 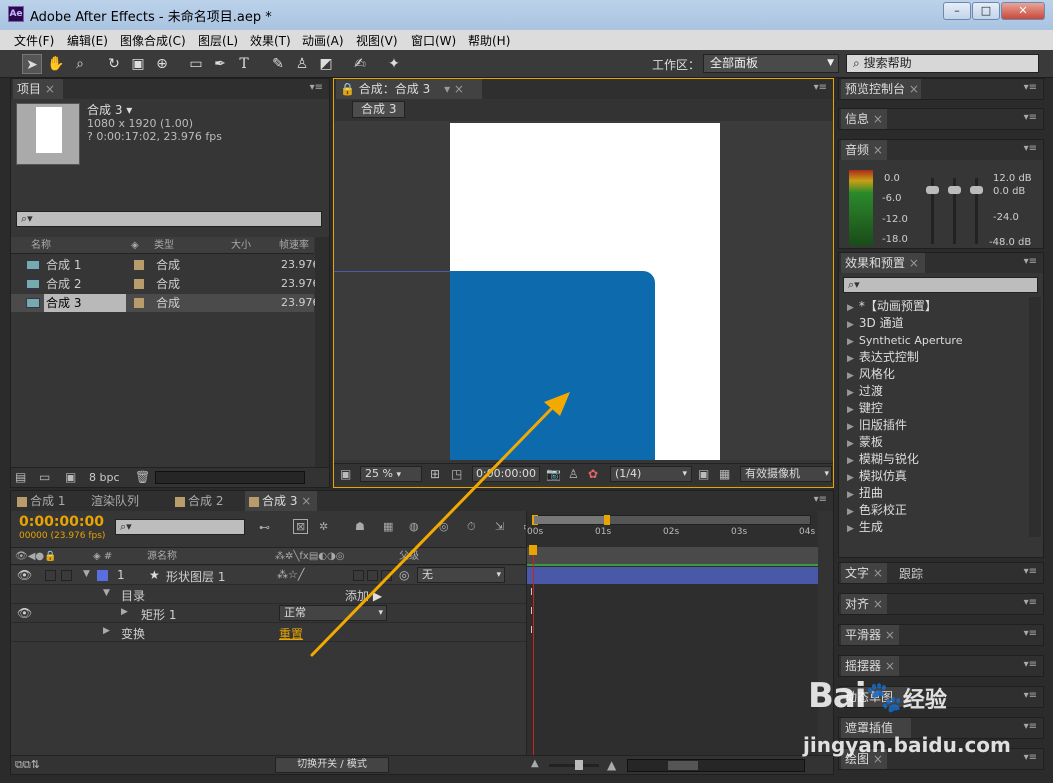 What do you see at coordinates (440, 524) in the screenshot?
I see `annotation-arrow` at bounding box center [440, 524].